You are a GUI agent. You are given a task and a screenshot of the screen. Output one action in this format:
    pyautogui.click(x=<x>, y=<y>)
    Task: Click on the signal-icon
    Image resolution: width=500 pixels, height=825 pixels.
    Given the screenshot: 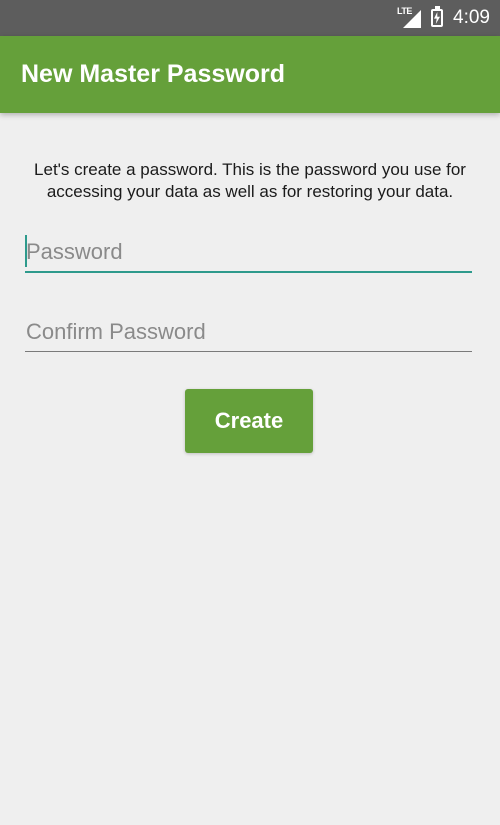 What is the action you would take?
    pyautogui.click(x=412, y=19)
    